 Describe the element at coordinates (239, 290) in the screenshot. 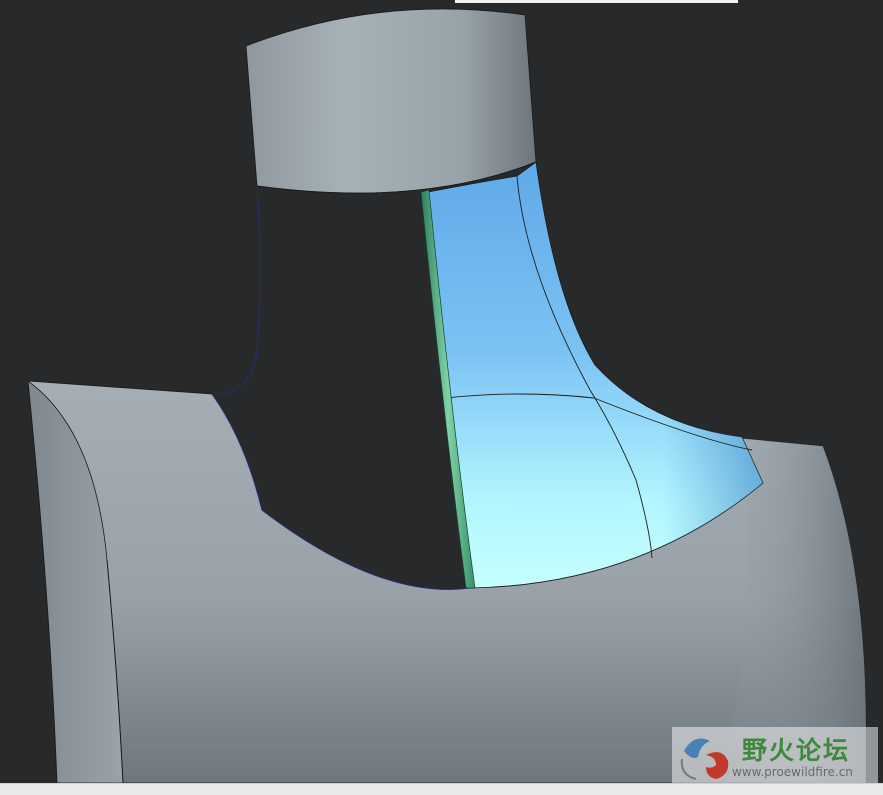

I see `boundary-curve` at that location.